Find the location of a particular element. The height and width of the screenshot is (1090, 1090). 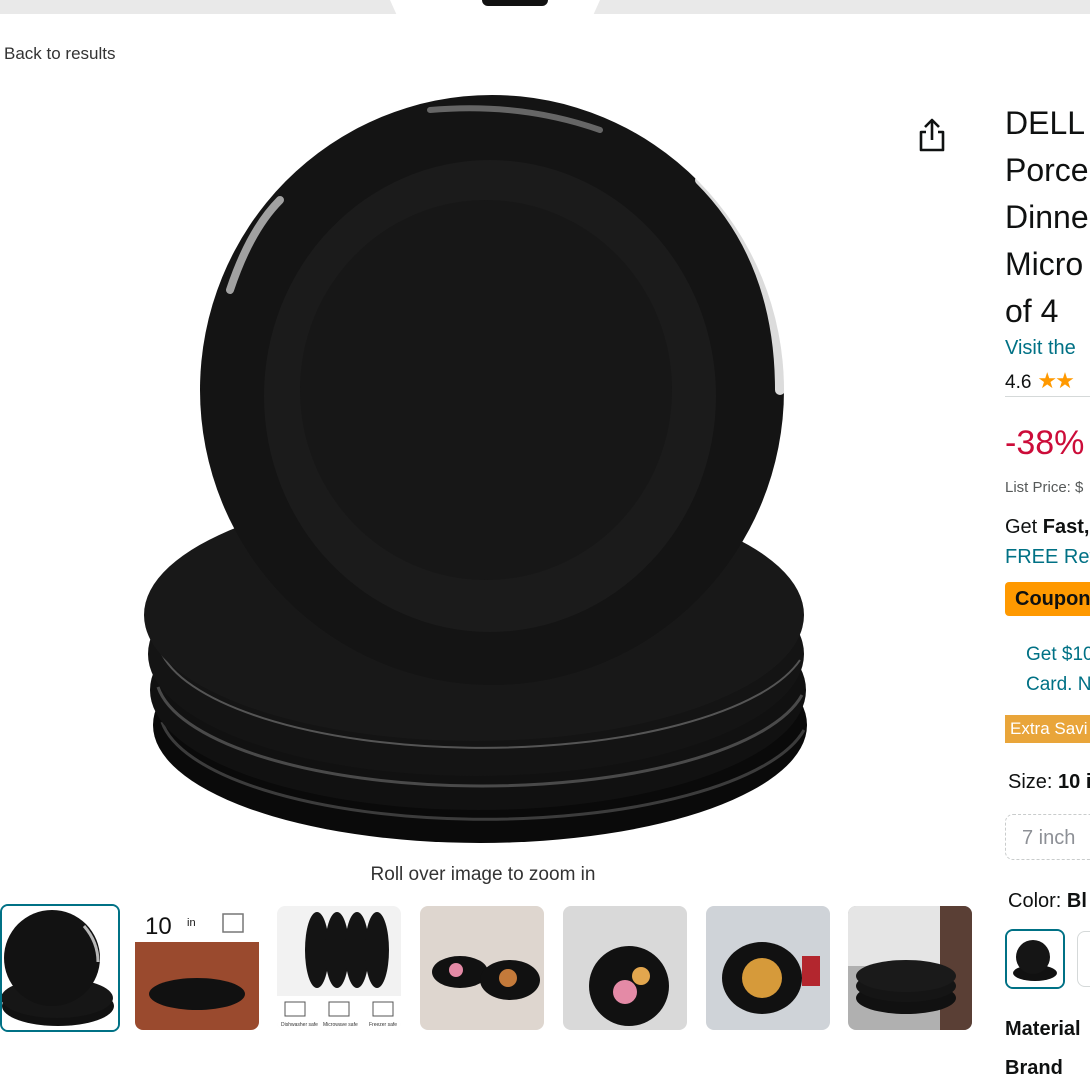

feature-caption-3: Freezer safe is located at coordinates (383, 1025).